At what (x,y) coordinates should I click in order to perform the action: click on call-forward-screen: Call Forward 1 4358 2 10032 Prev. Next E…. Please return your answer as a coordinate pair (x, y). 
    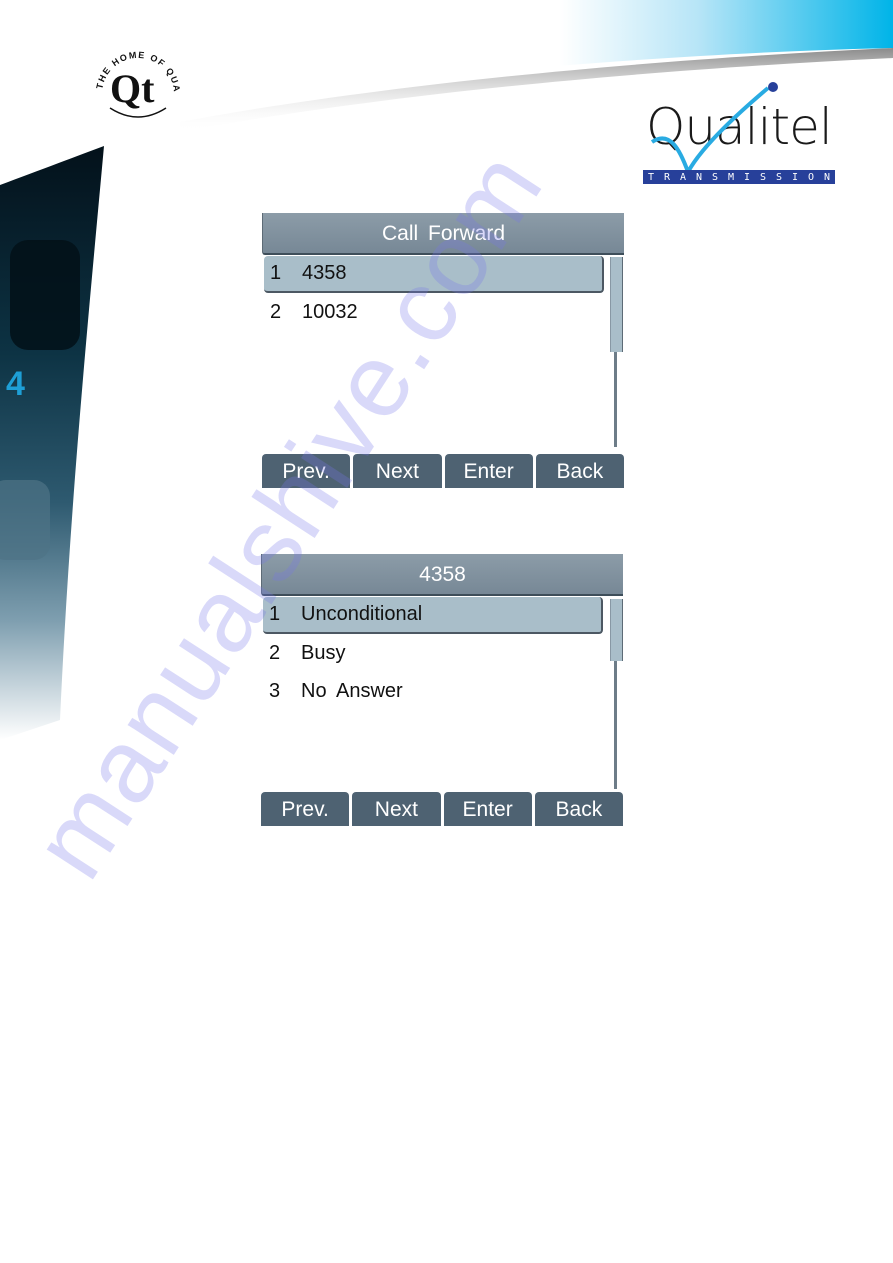
    Looking at the image, I should click on (443, 350).